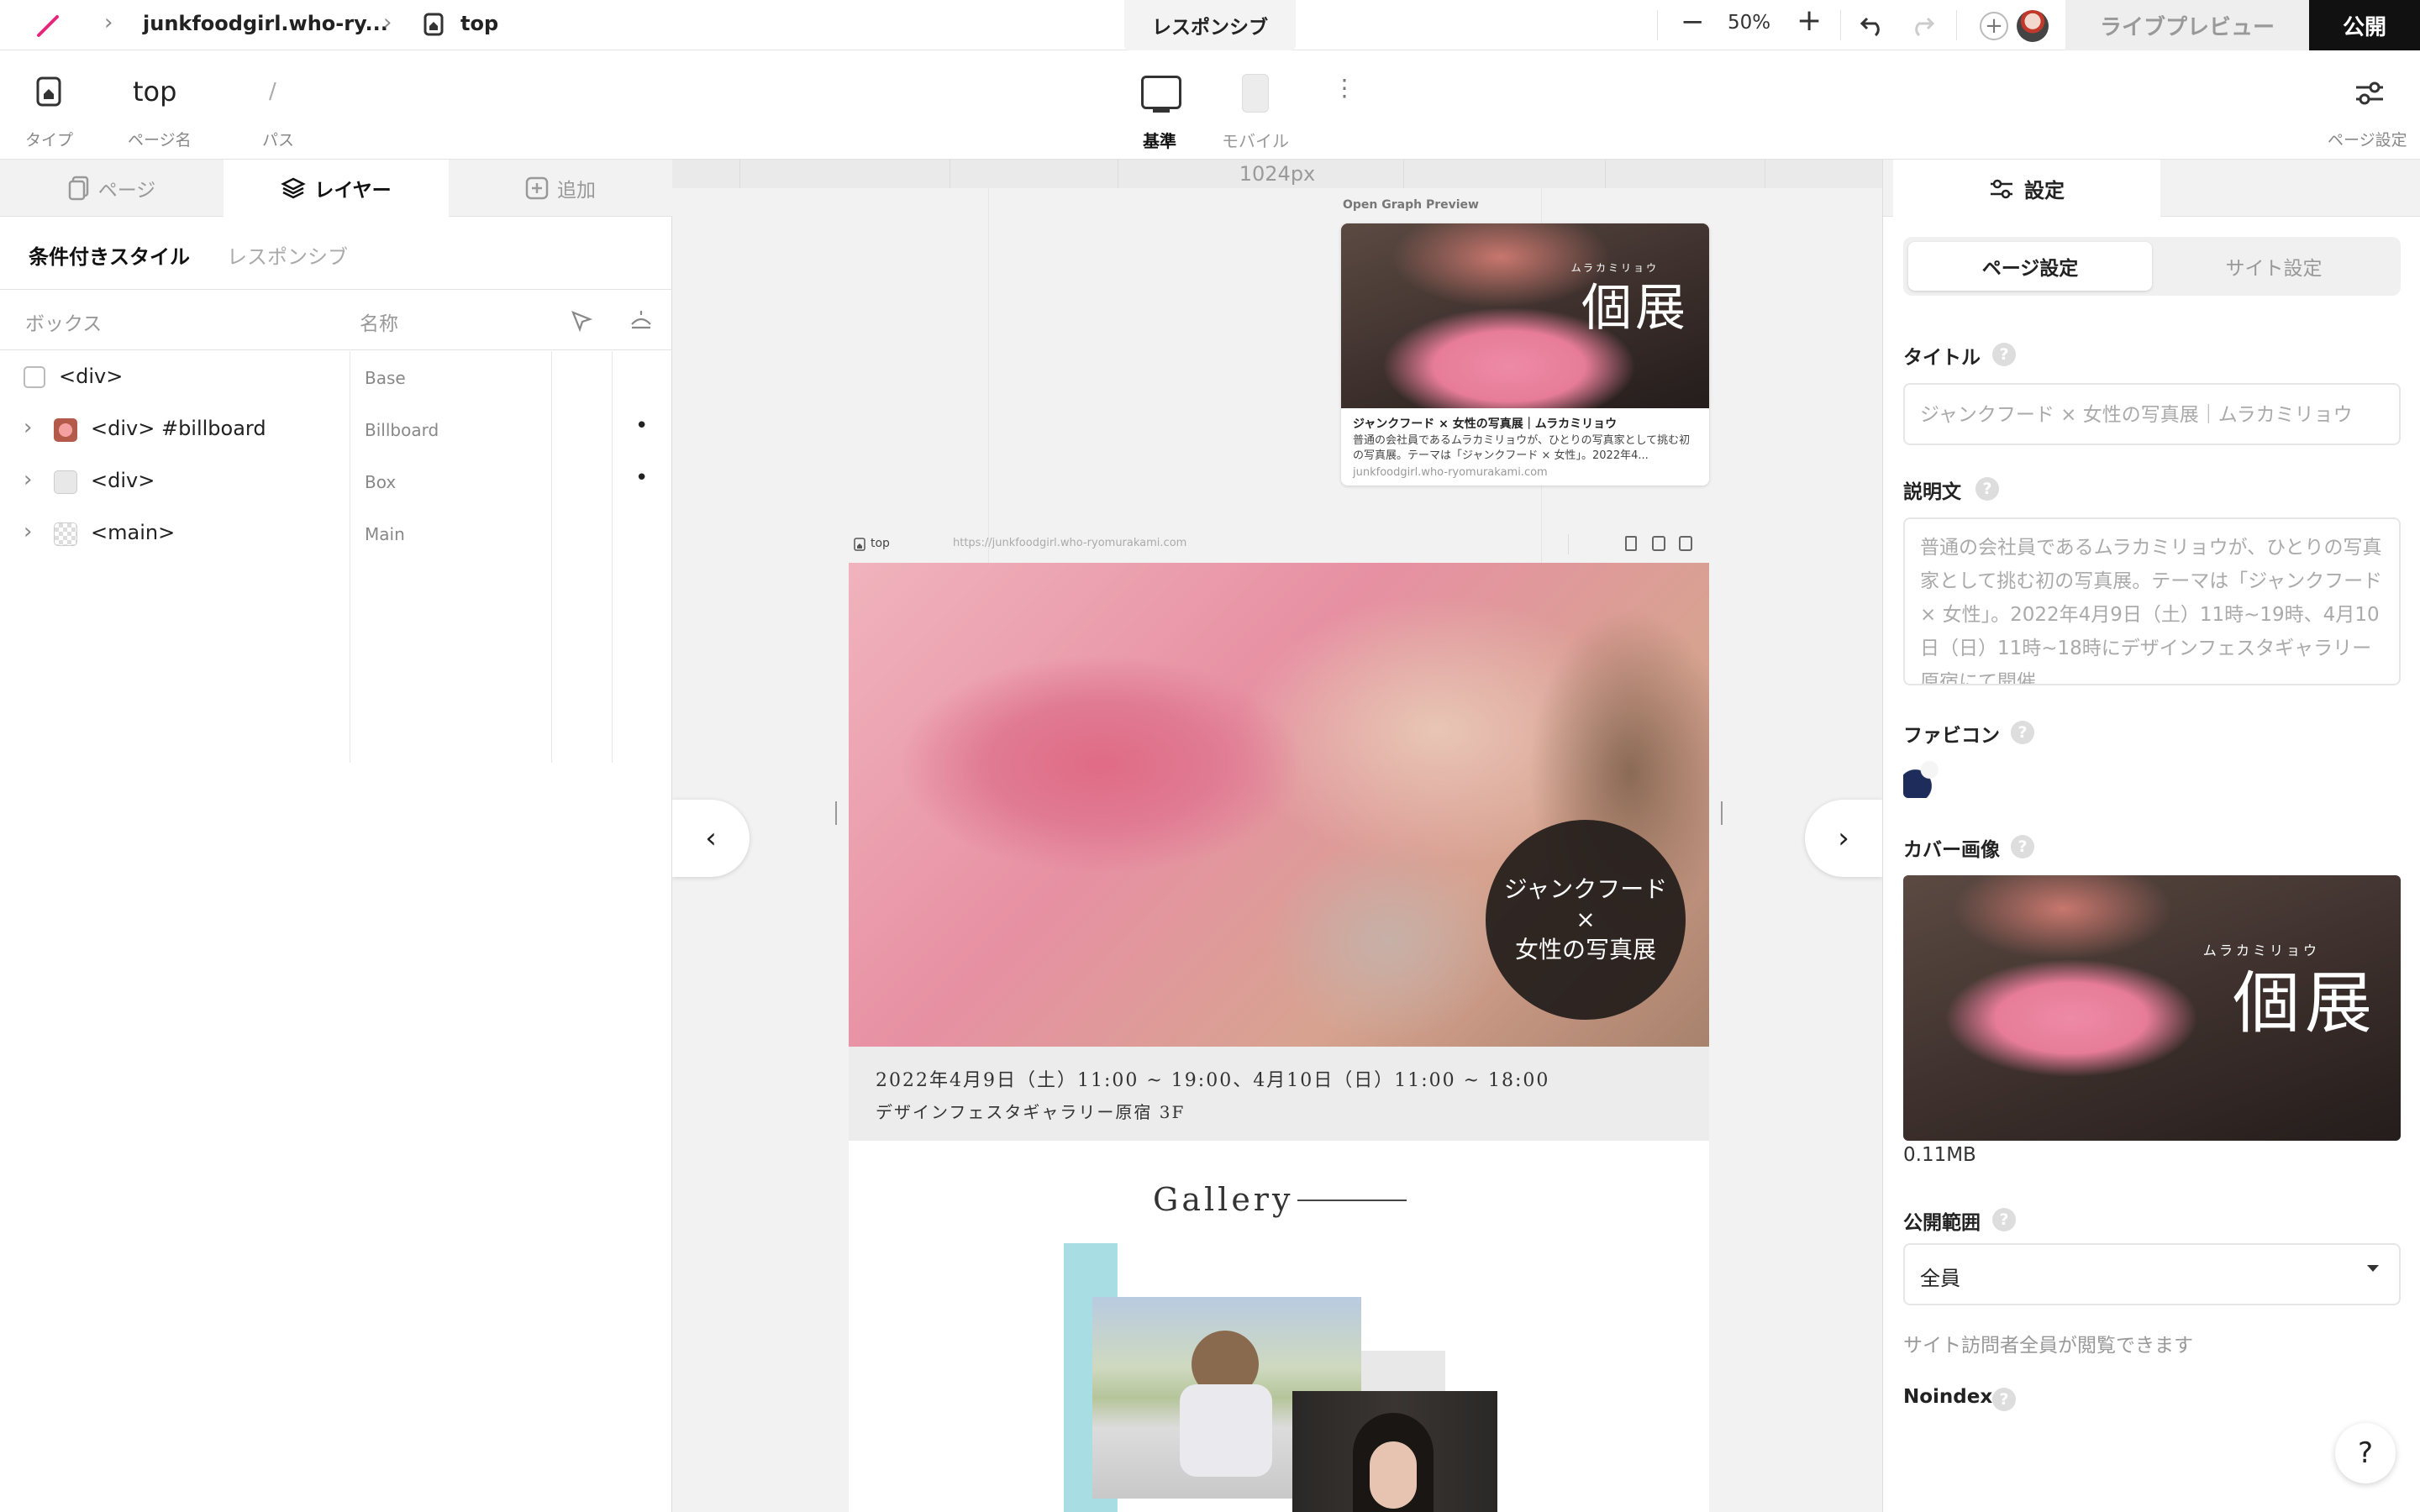  Describe the element at coordinates (64, 324) in the screenshot. I see `col-header-box: ボックス` at that location.